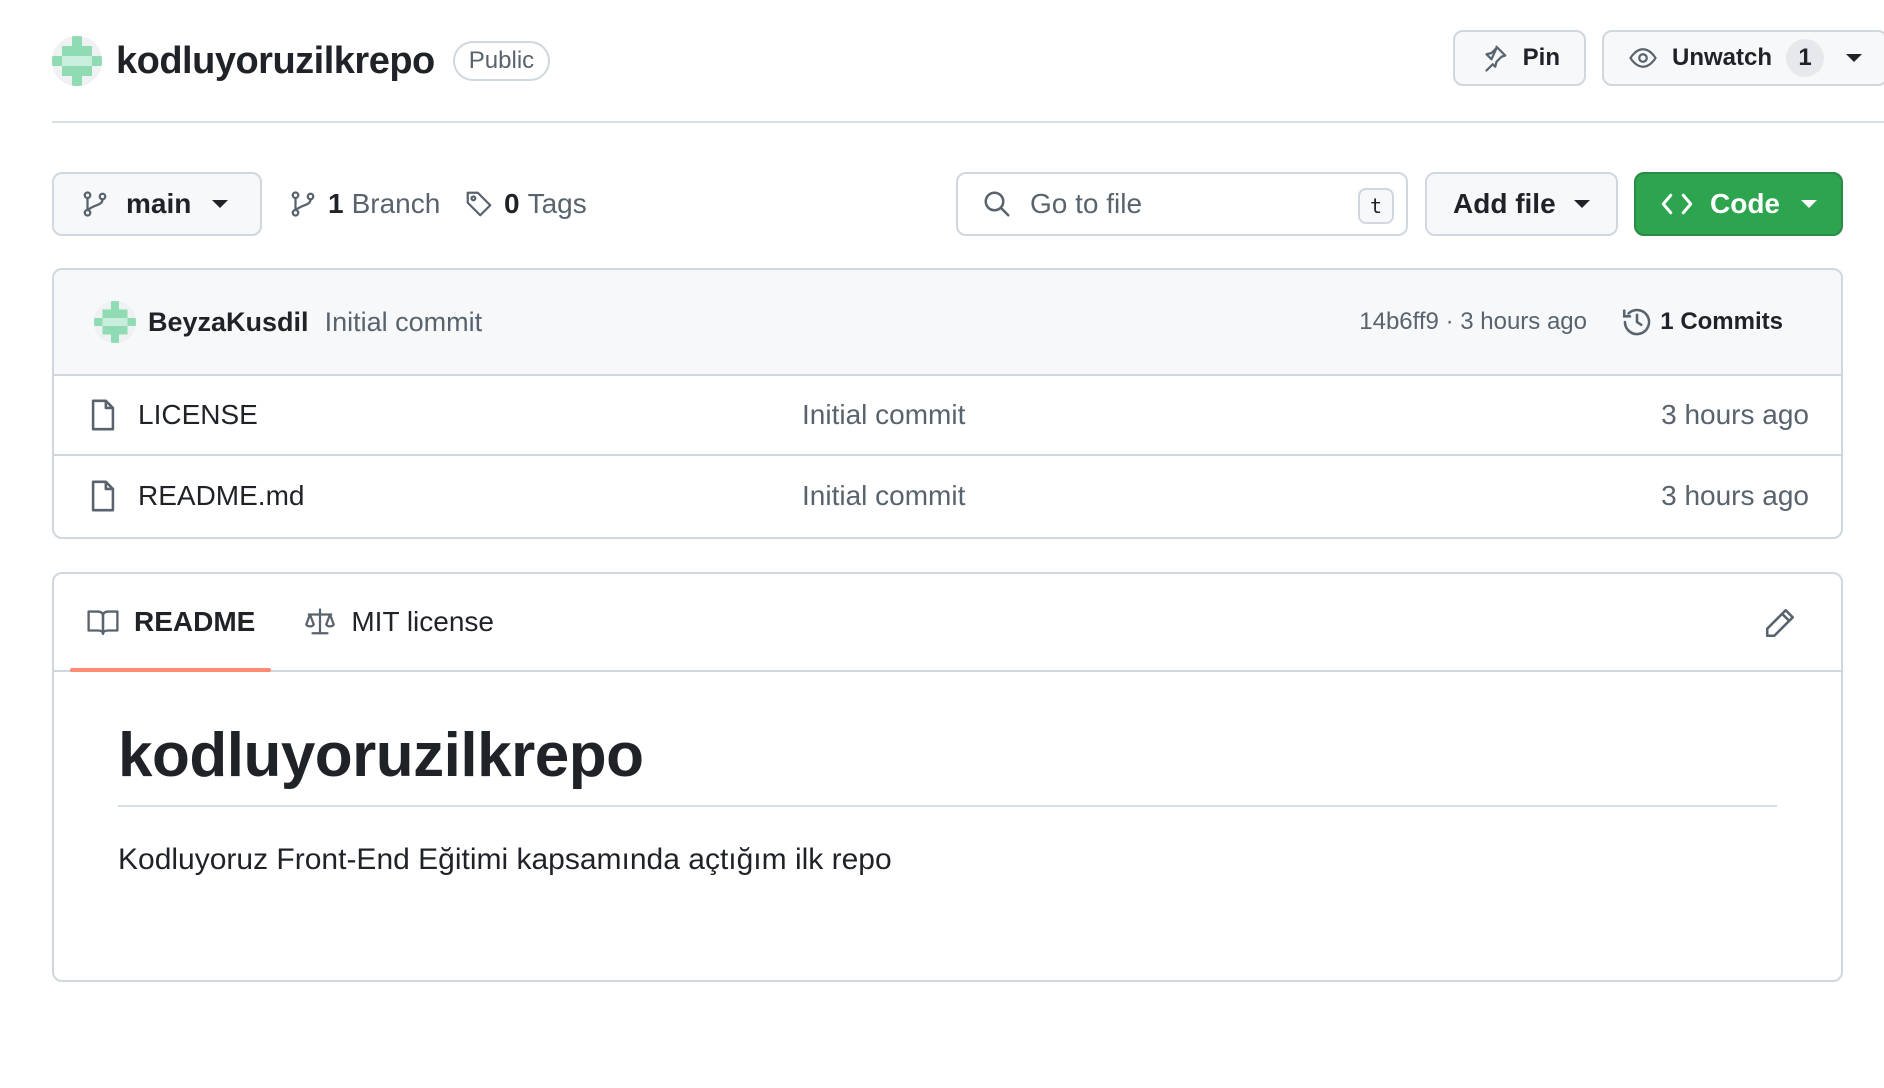  Describe the element at coordinates (228, 322) in the screenshot. I see `commit-author: BeyzaKusdil` at that location.